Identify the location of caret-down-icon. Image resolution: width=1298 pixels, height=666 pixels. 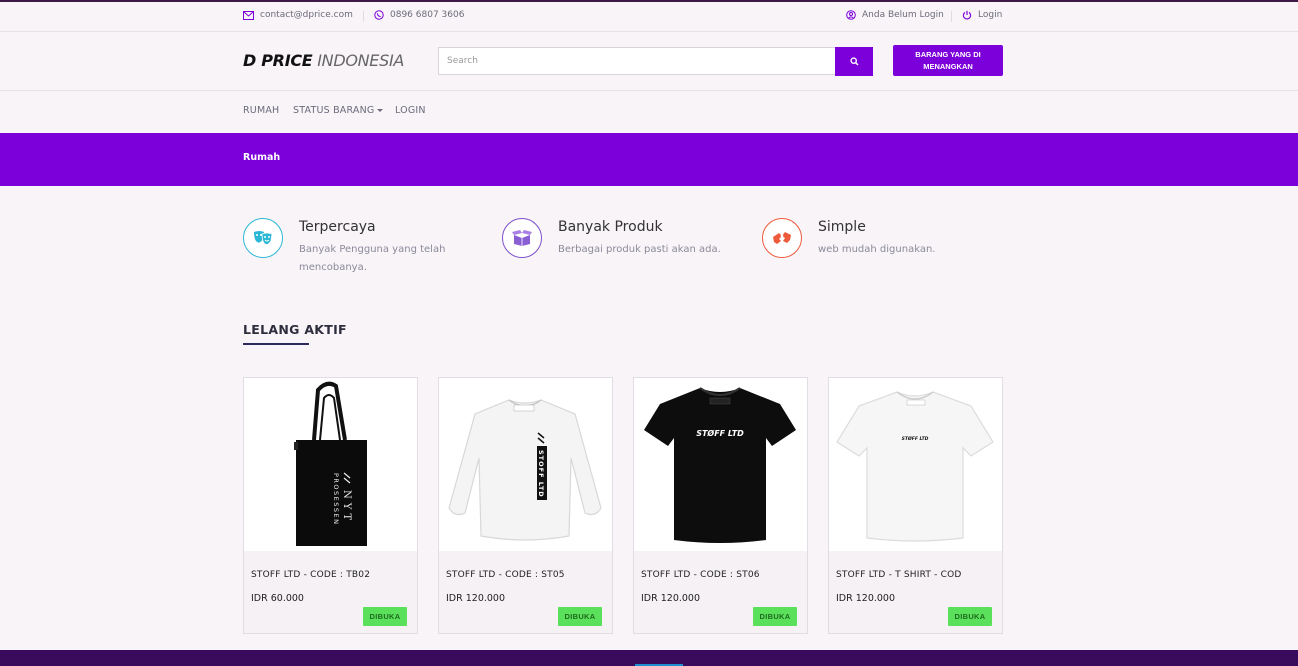
(380, 110).